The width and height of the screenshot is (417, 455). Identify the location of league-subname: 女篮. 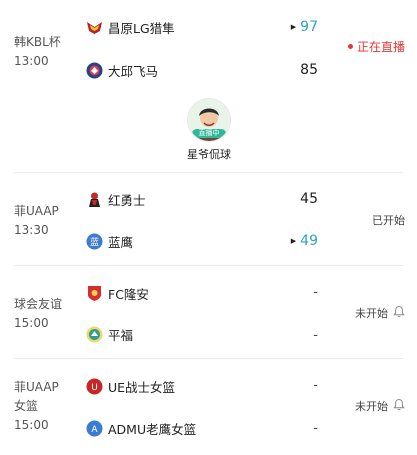
(26, 406).